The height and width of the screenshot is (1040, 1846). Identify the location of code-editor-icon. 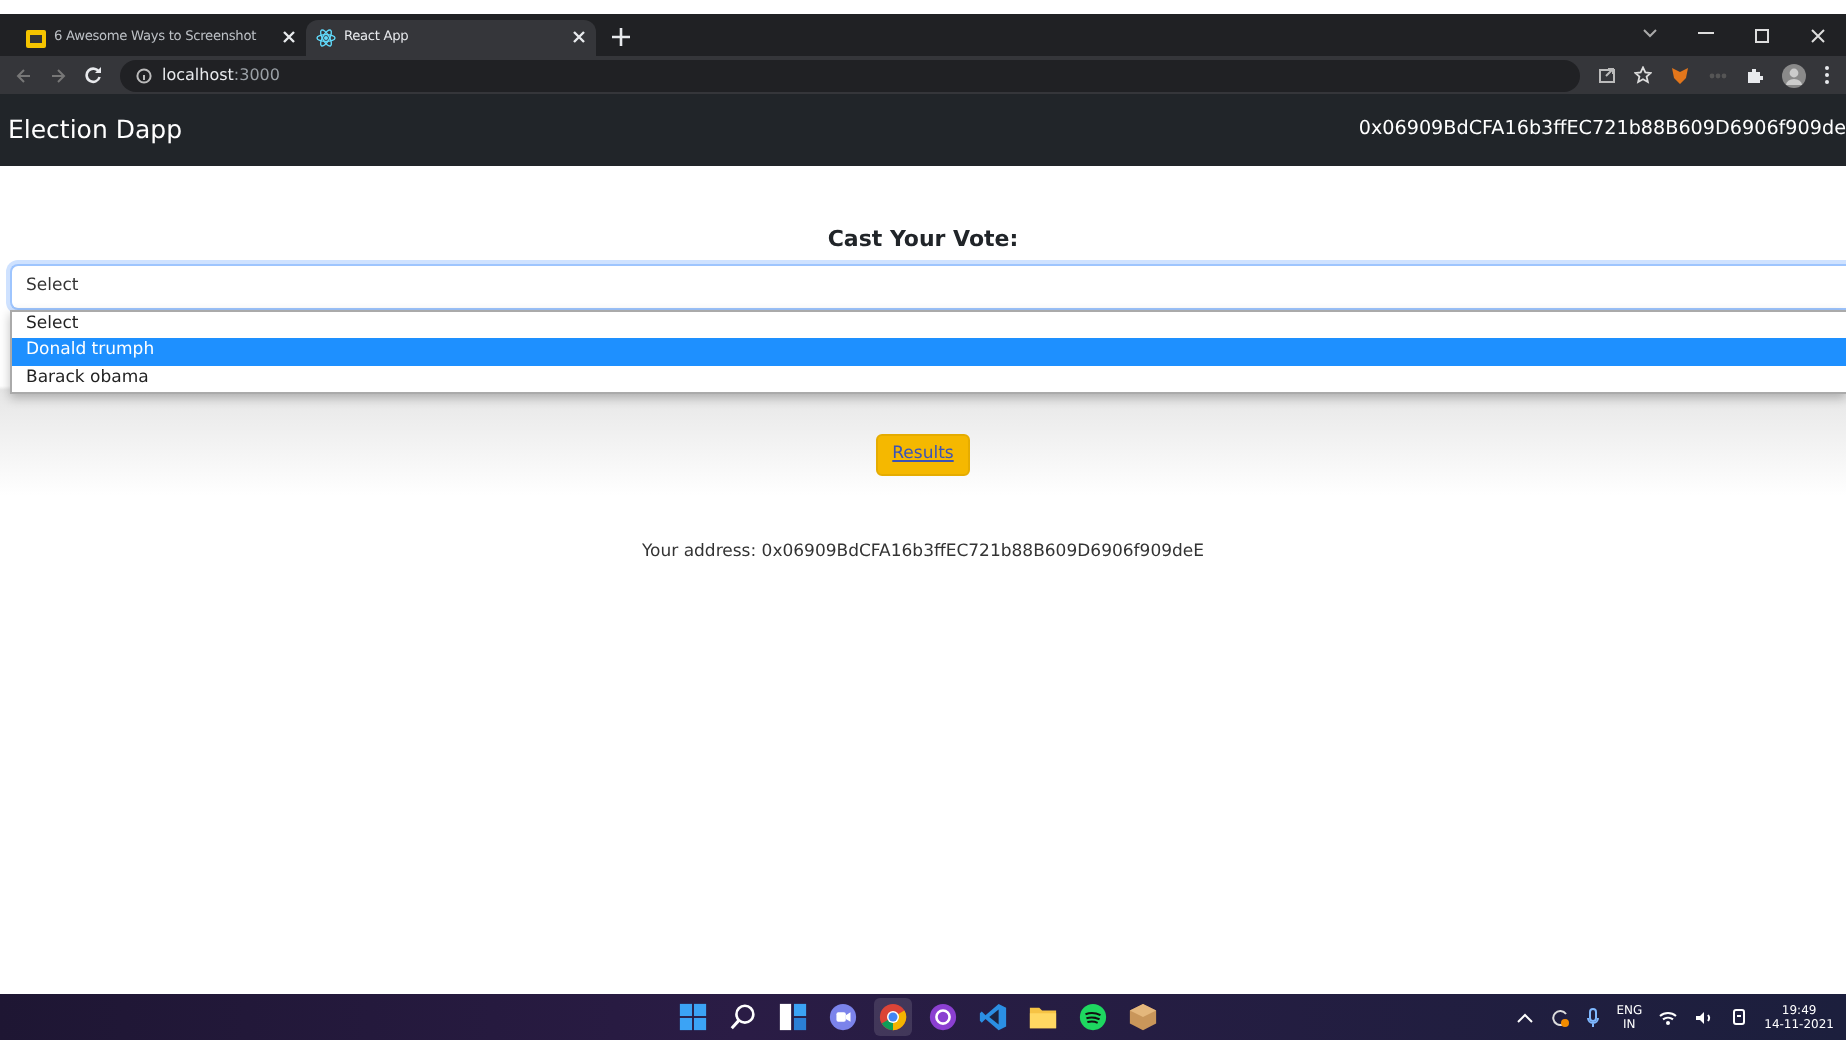
(993, 1017).